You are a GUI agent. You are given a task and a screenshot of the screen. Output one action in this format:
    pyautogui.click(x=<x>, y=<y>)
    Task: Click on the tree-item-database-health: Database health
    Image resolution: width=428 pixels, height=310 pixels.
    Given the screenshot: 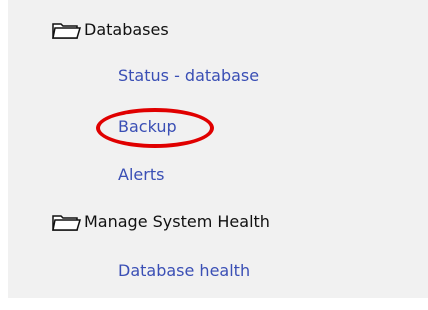 What is the action you would take?
    pyautogui.click(x=184, y=270)
    